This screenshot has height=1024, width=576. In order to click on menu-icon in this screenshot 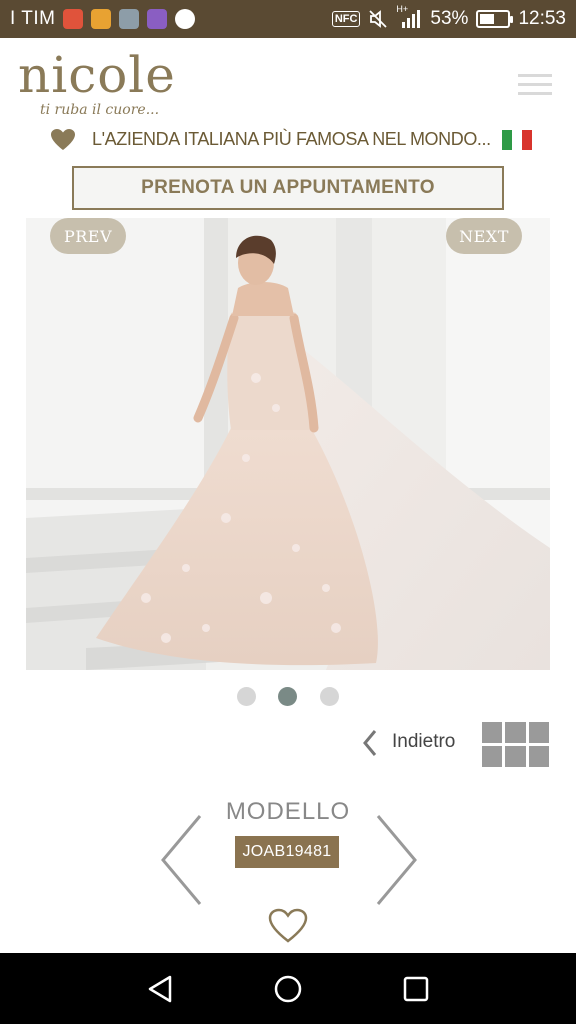, I will do `click(535, 87)`.